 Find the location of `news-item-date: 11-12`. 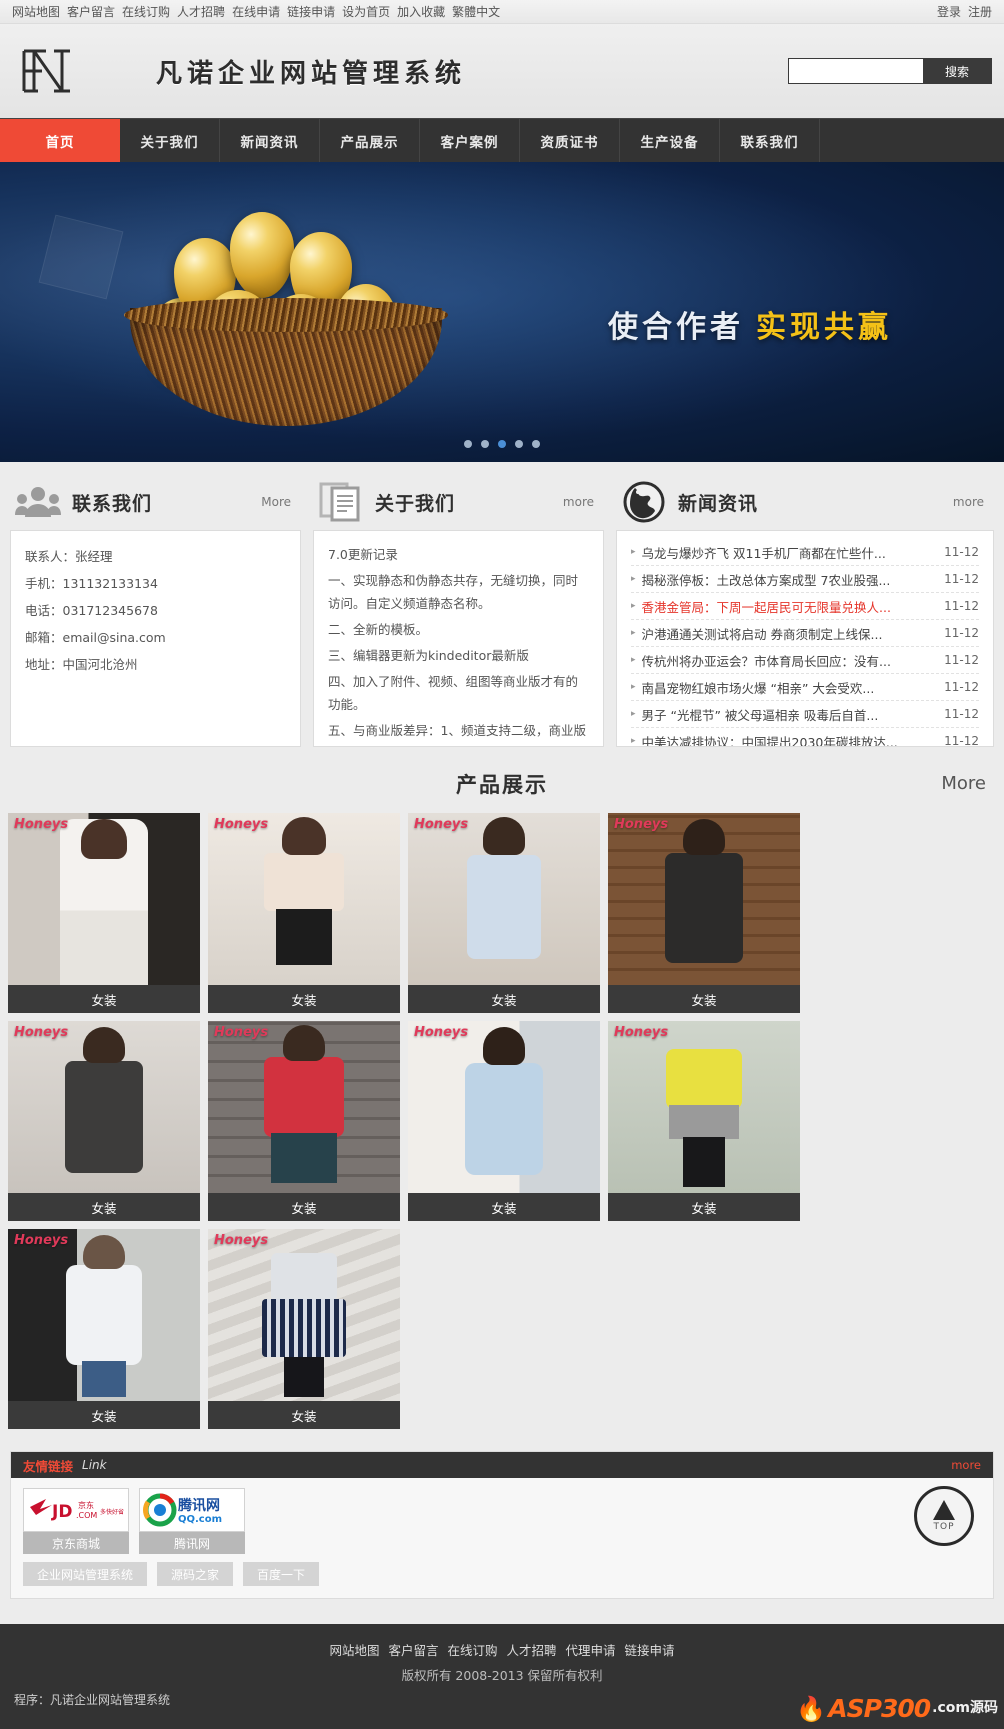

news-item-date: 11-12 is located at coordinates (961, 714).